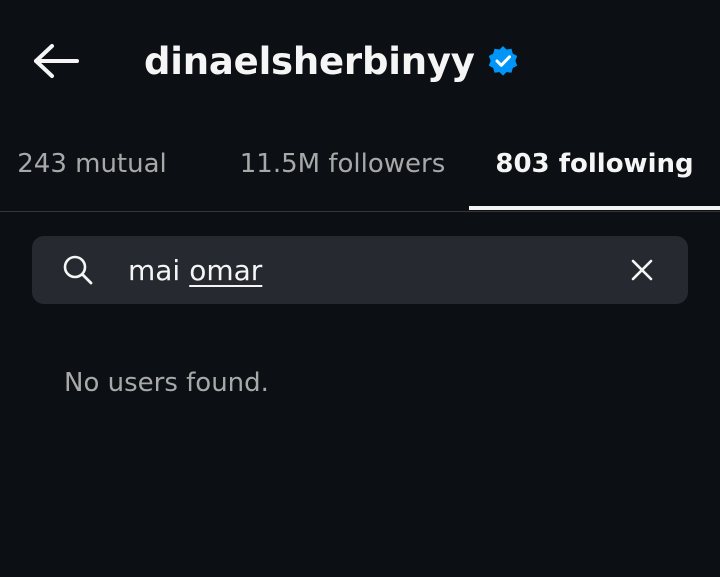 The image size is (720, 577). I want to click on search-value-second-word: omar, so click(226, 270).